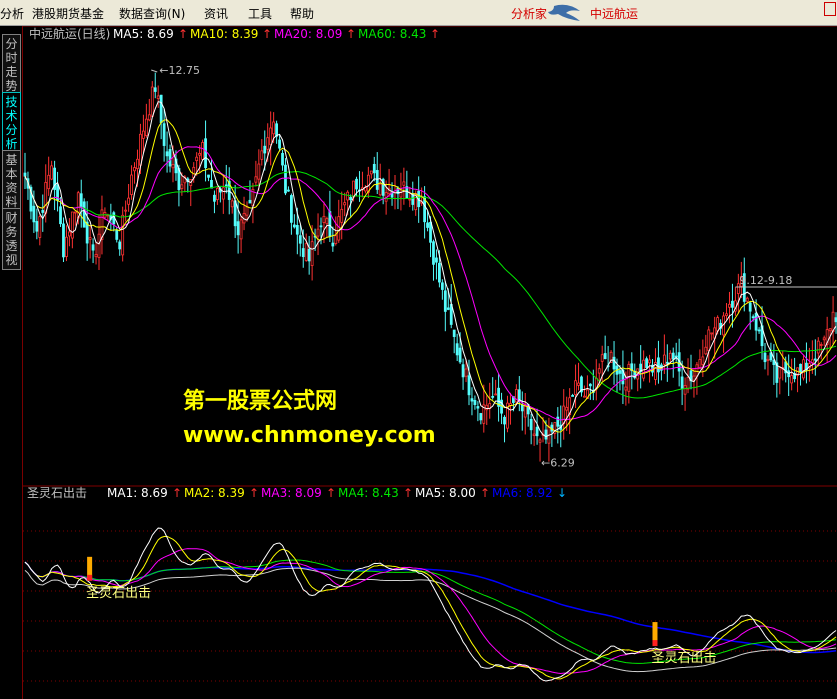 The height and width of the screenshot is (699, 837). I want to click on tab-fundamentals: 基本资料, so click(11, 181).